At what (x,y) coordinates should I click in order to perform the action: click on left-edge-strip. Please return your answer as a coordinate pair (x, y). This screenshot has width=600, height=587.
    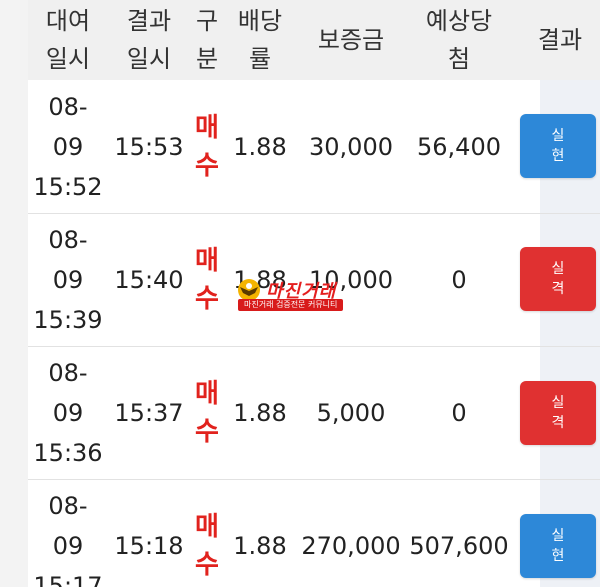
    Looking at the image, I should click on (14, 293).